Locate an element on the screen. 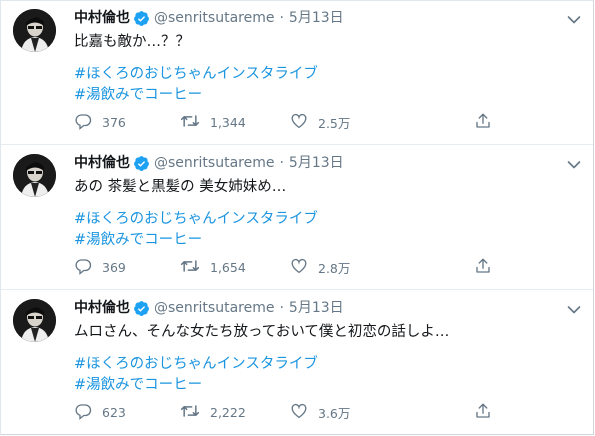 Image resolution: width=595 pixels, height=436 pixels. retweet-count: 1,654 is located at coordinates (228, 267).